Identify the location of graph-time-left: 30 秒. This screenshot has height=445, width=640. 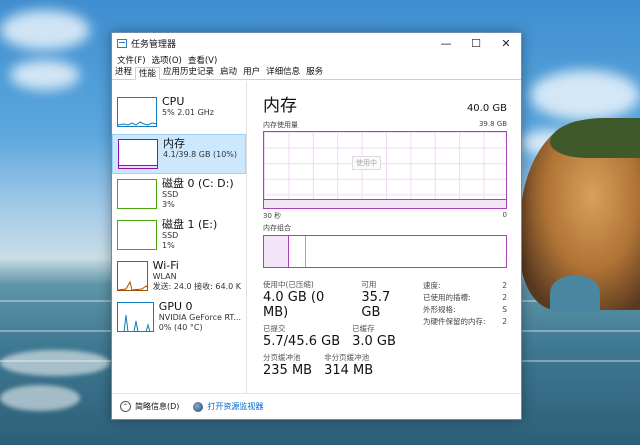
(272, 216).